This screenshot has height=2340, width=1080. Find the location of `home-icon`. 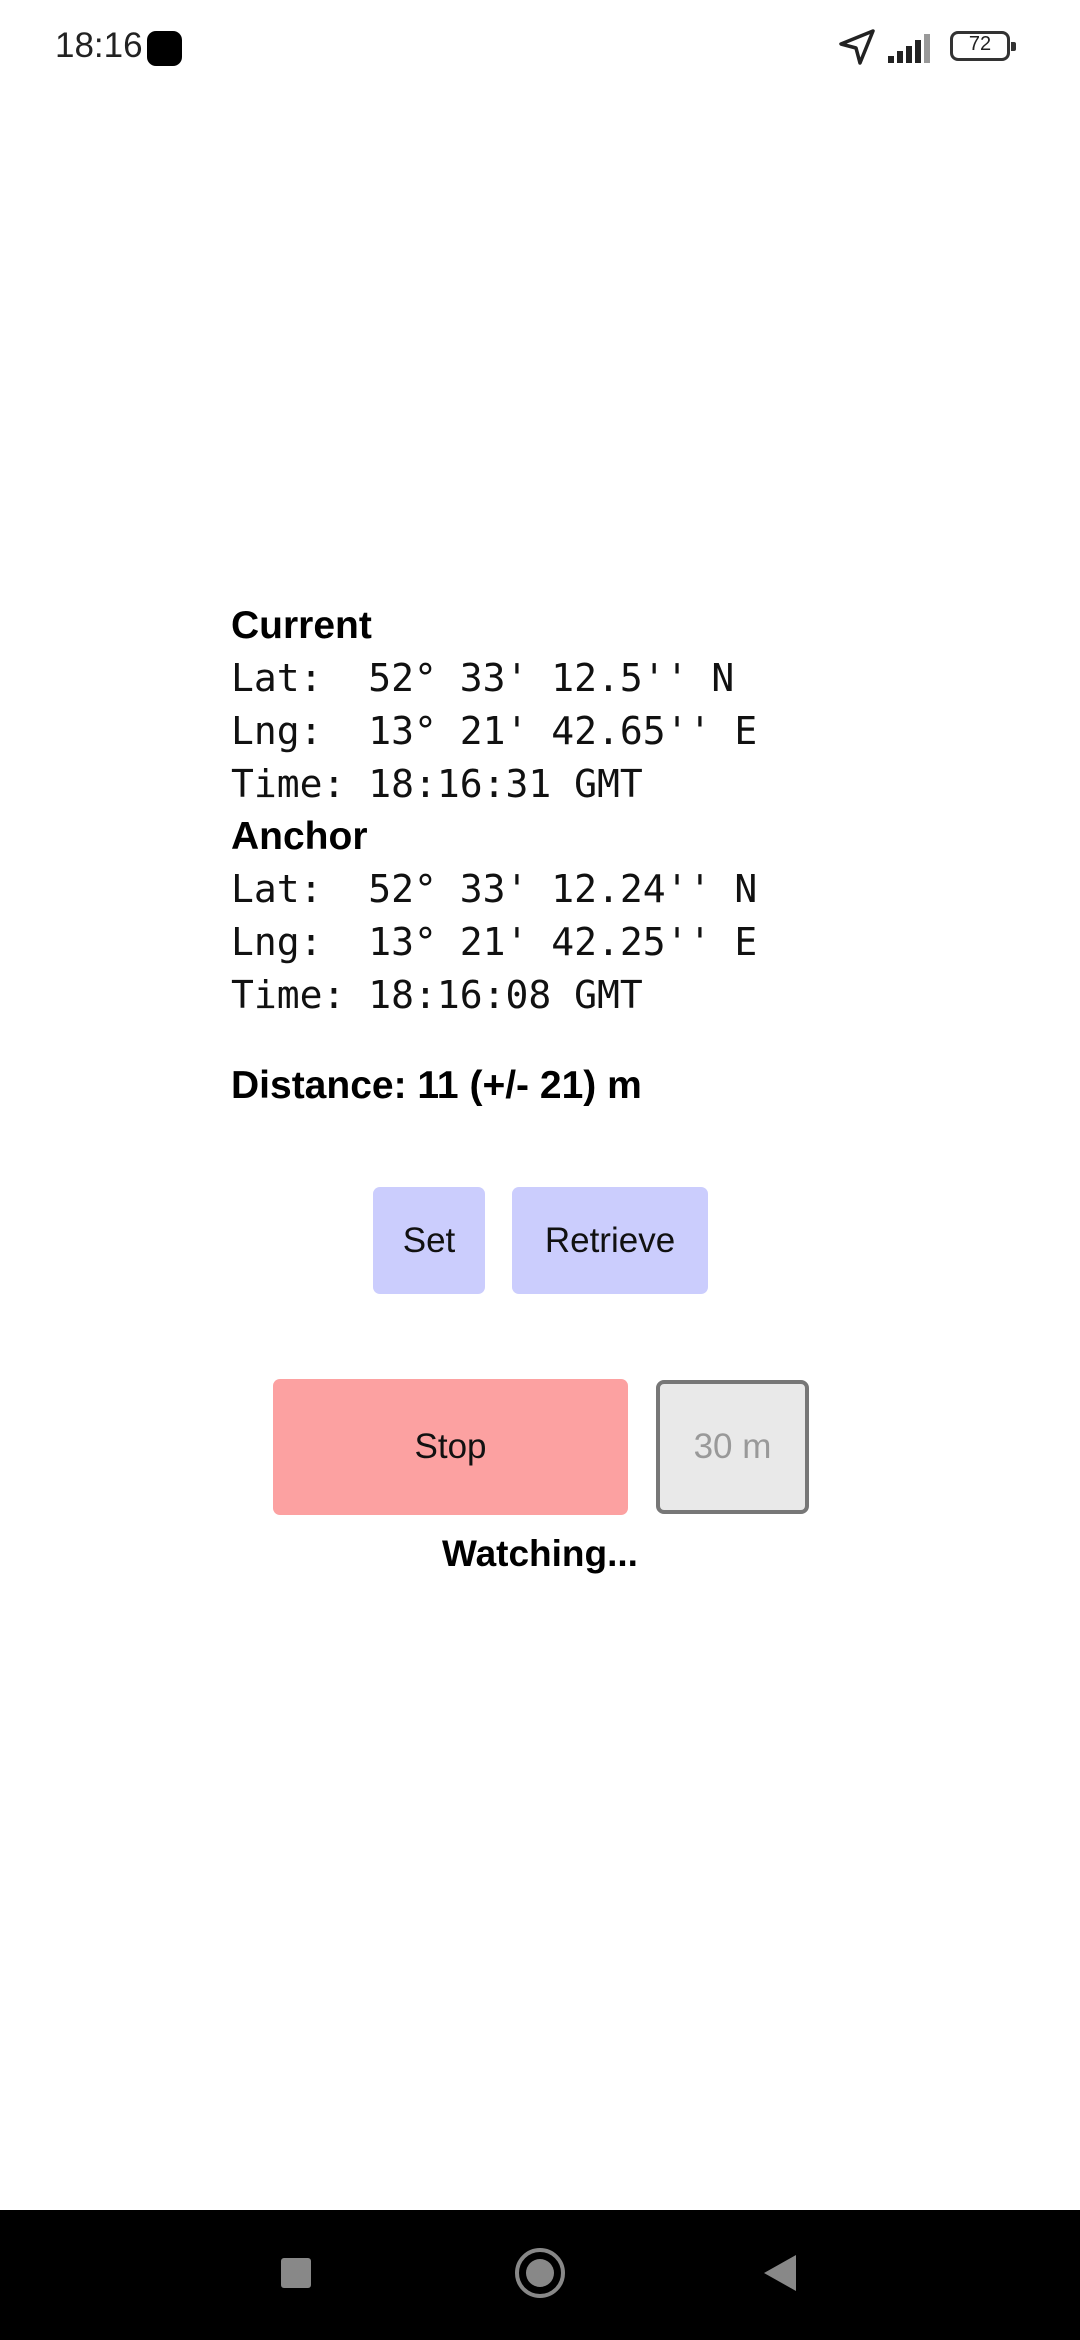

home-icon is located at coordinates (540, 2273).